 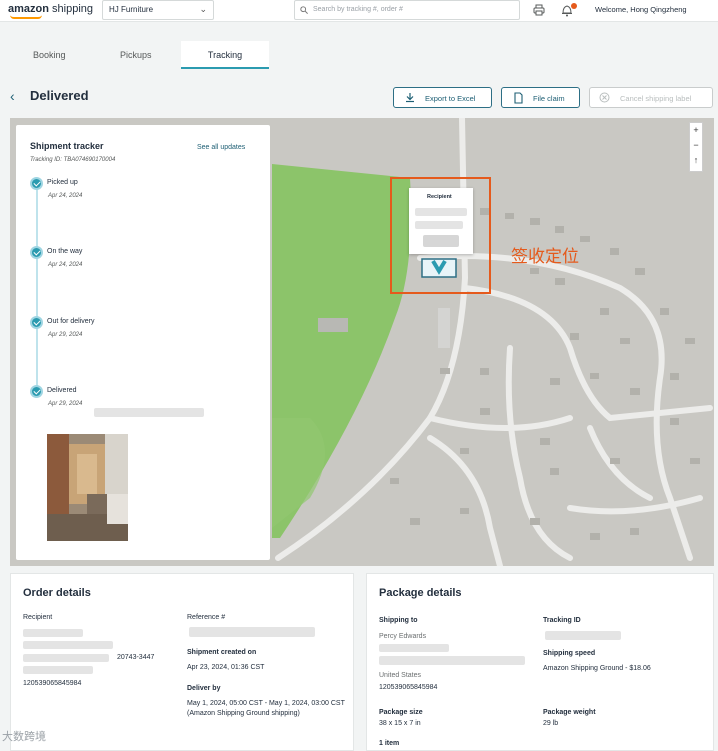 I want to click on file-claim-button: File claim, so click(x=540, y=97).